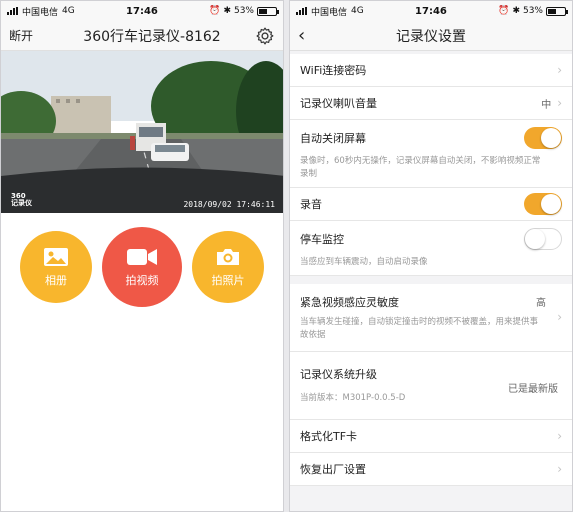 The width and height of the screenshot is (573, 512). Describe the element at coordinates (419, 328) in the screenshot. I see `emergency-sensitivity-desc: 当车辆发生碰撞，自动锁定撞击时的视频不被覆盖，用来提供事故依据` at that location.